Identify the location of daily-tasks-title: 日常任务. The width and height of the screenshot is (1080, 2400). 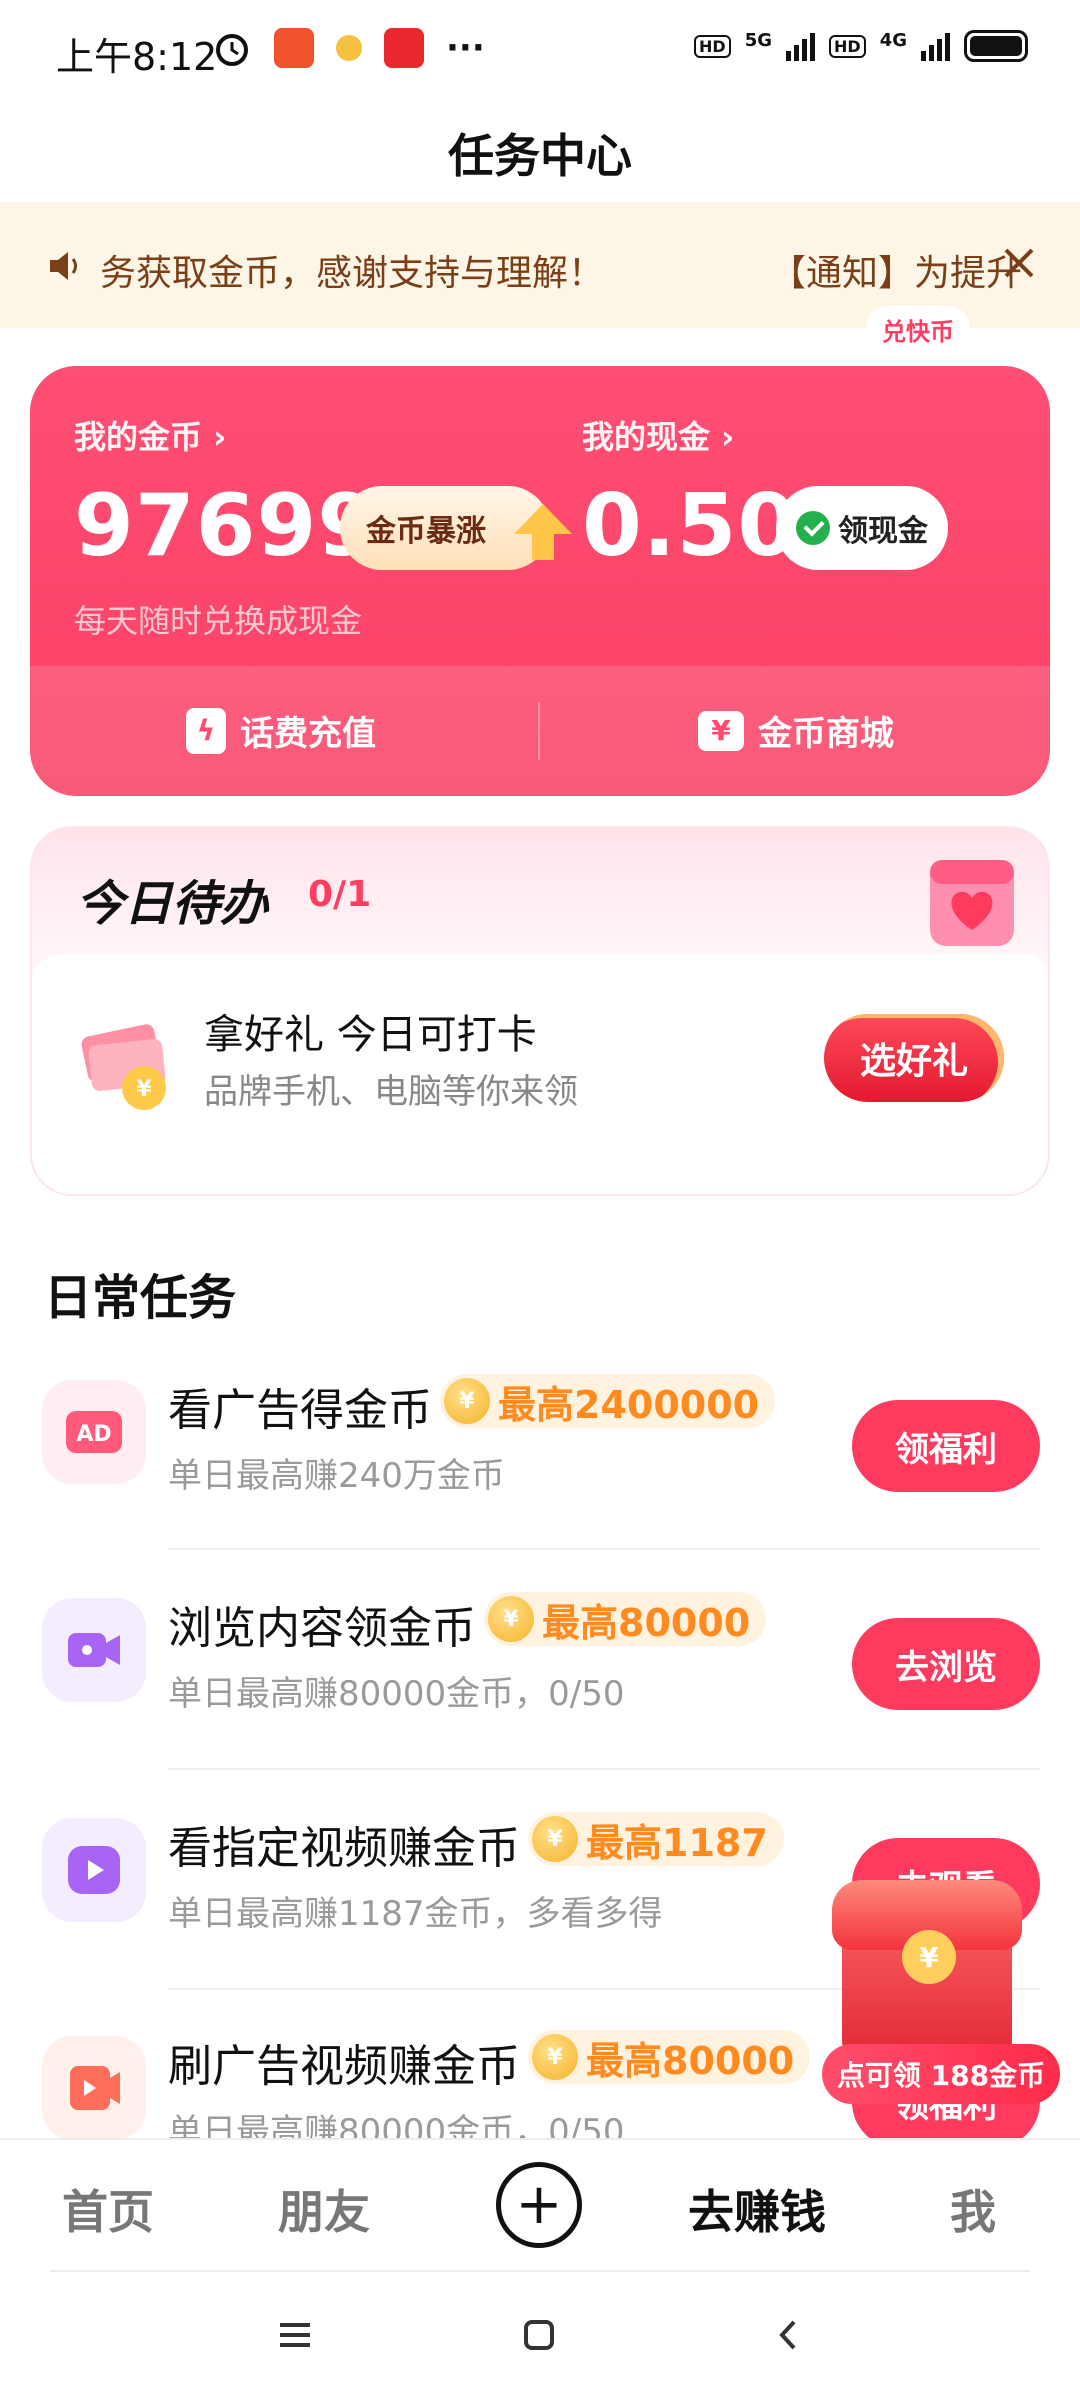
(140, 1298).